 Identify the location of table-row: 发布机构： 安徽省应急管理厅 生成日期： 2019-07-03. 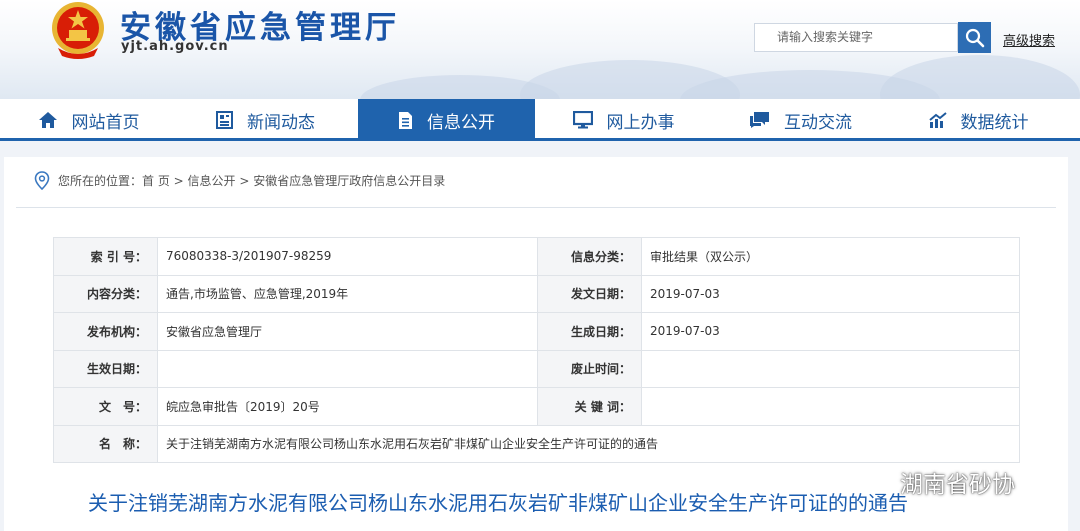
(536, 331).